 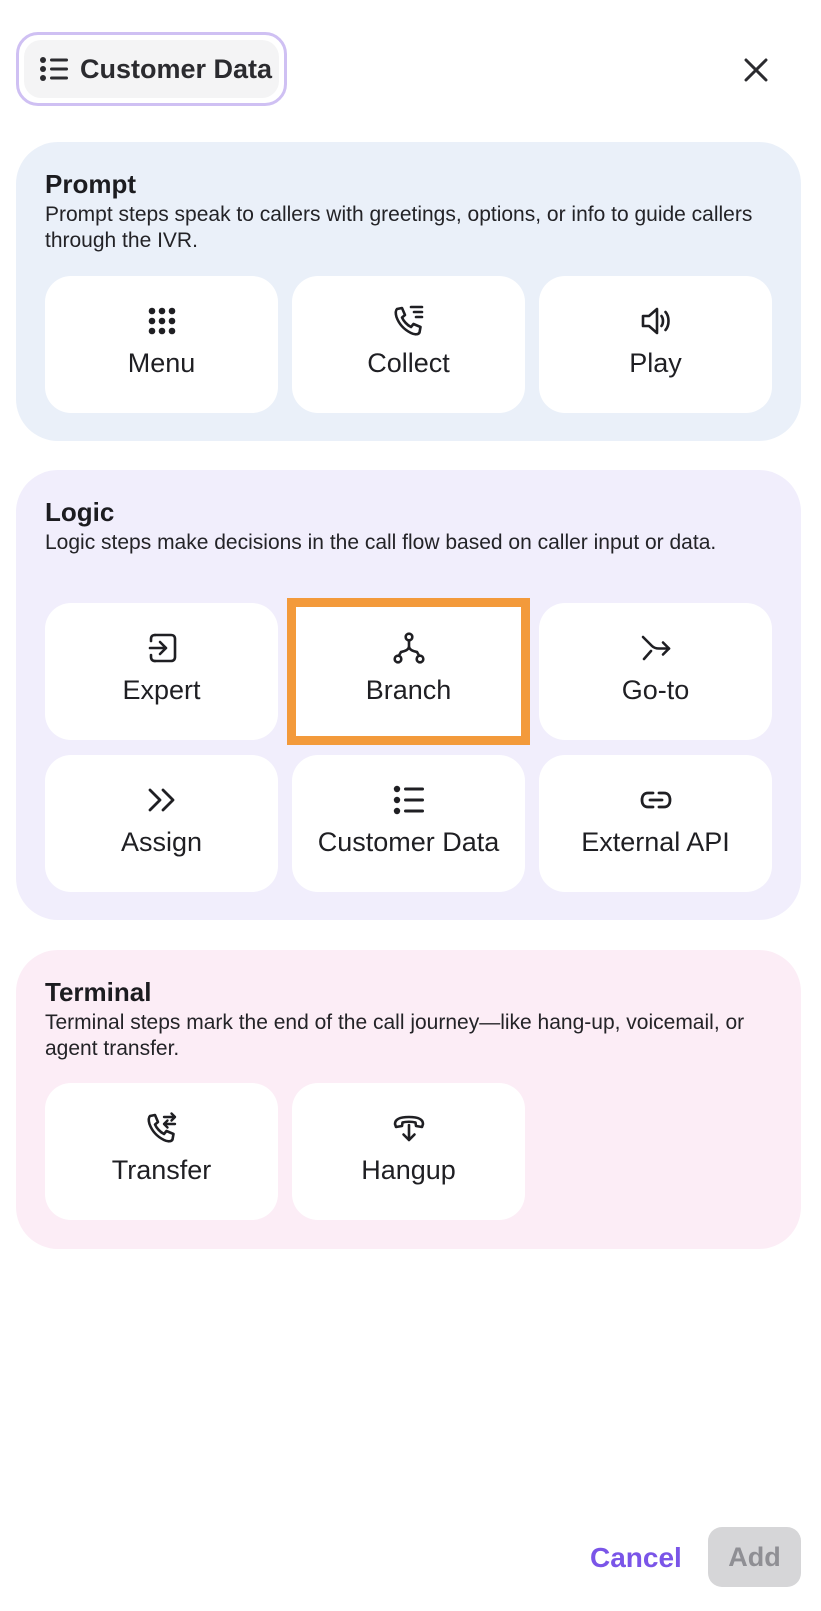 What do you see at coordinates (90, 184) in the screenshot?
I see `section-title: Prompt` at bounding box center [90, 184].